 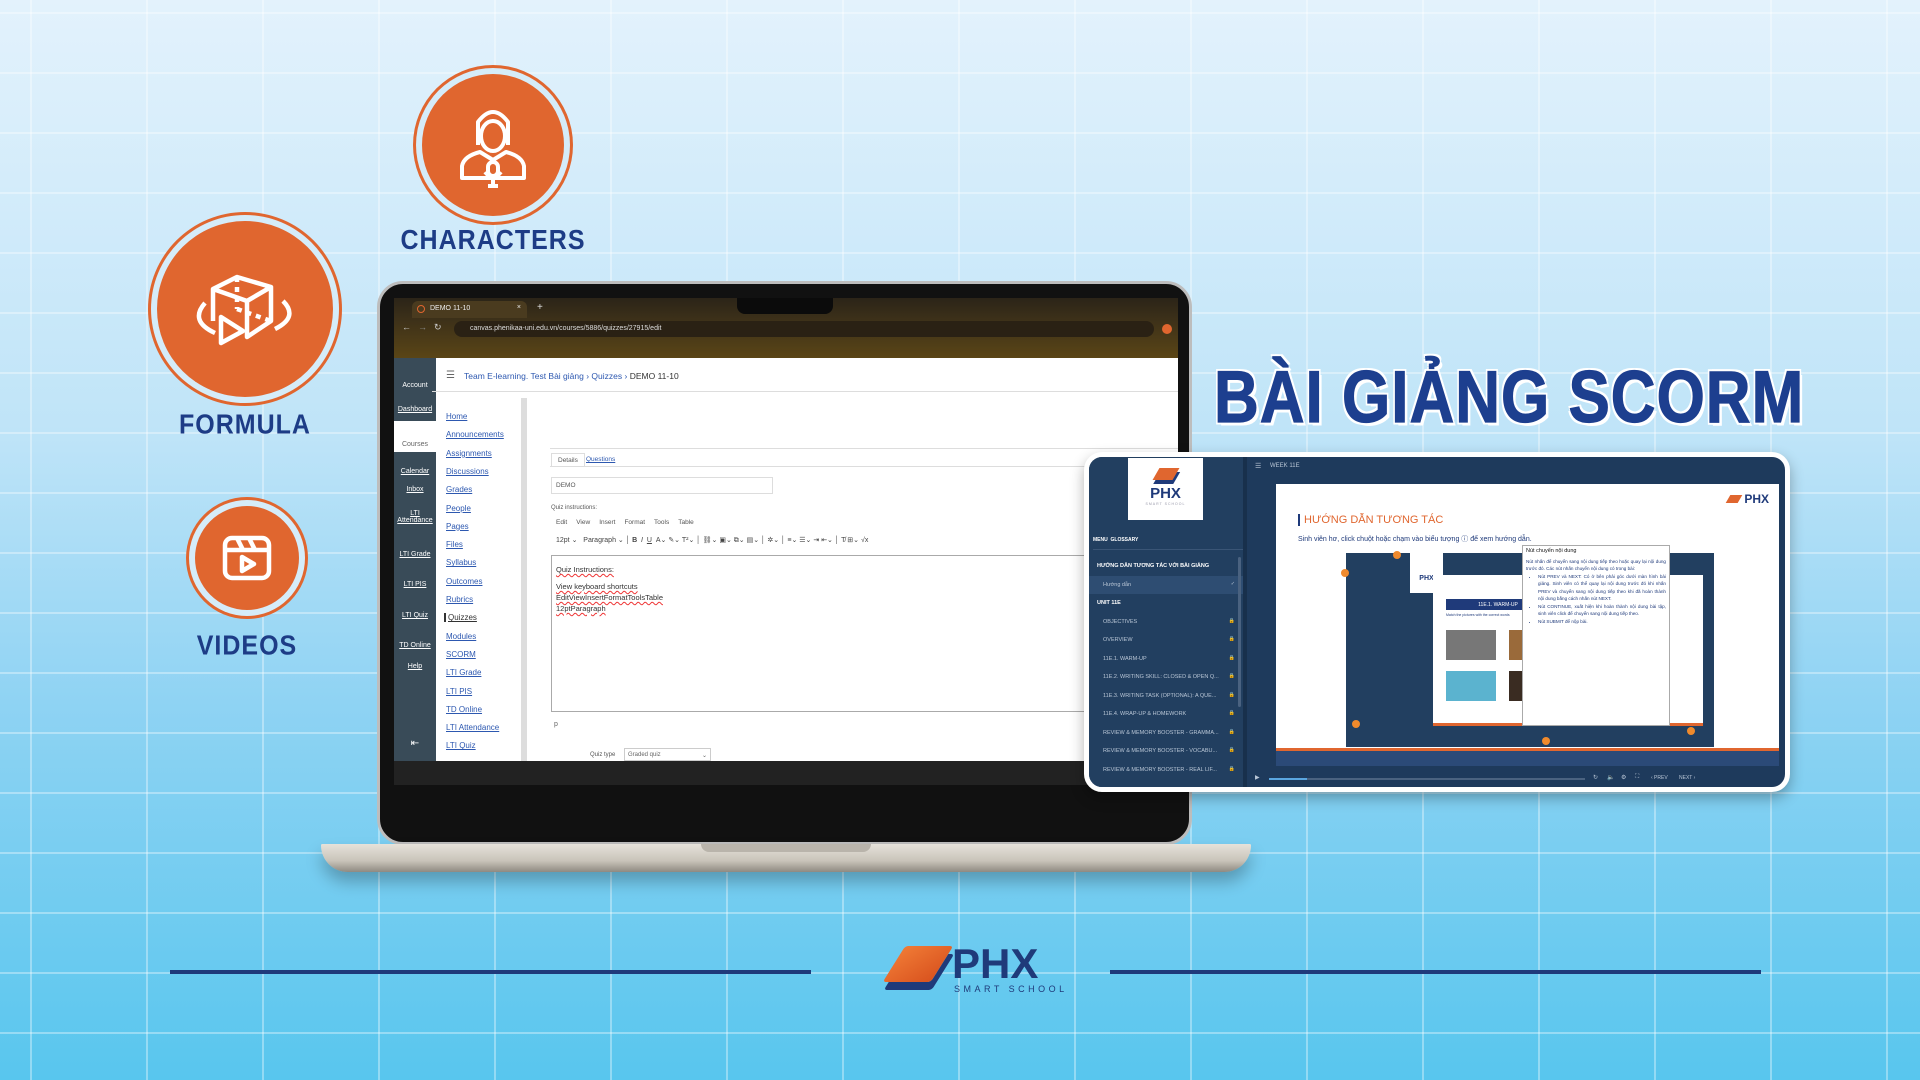 What do you see at coordinates (467, 471) in the screenshot?
I see `course-nav-discussions: Discussions` at bounding box center [467, 471].